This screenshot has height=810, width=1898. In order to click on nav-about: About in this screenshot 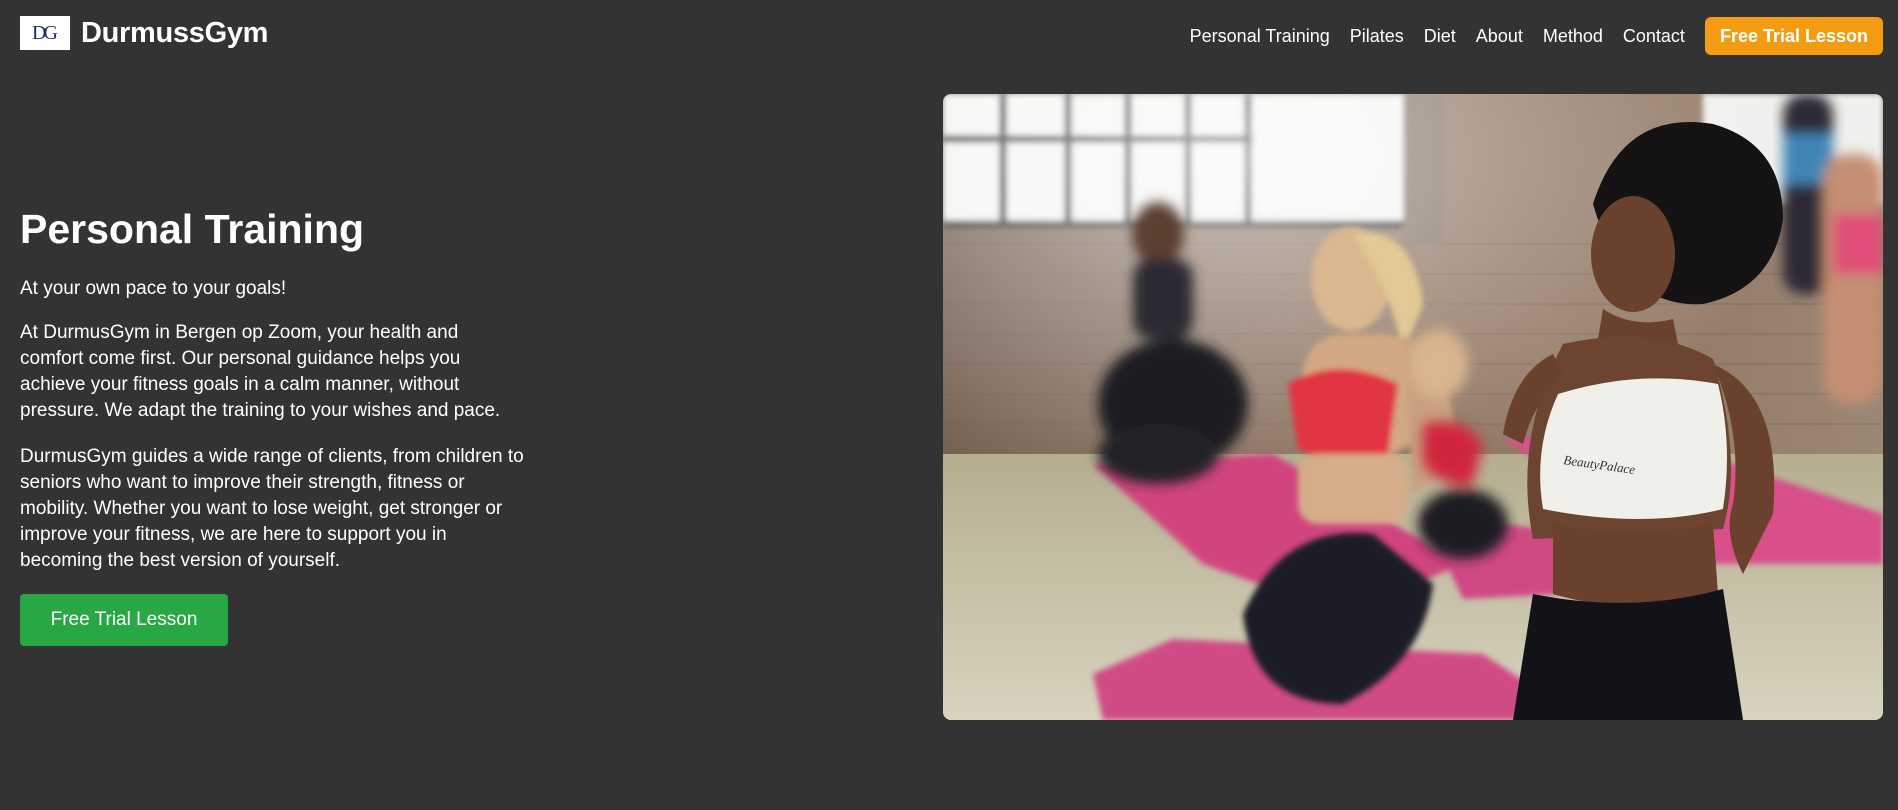, I will do `click(1499, 36)`.